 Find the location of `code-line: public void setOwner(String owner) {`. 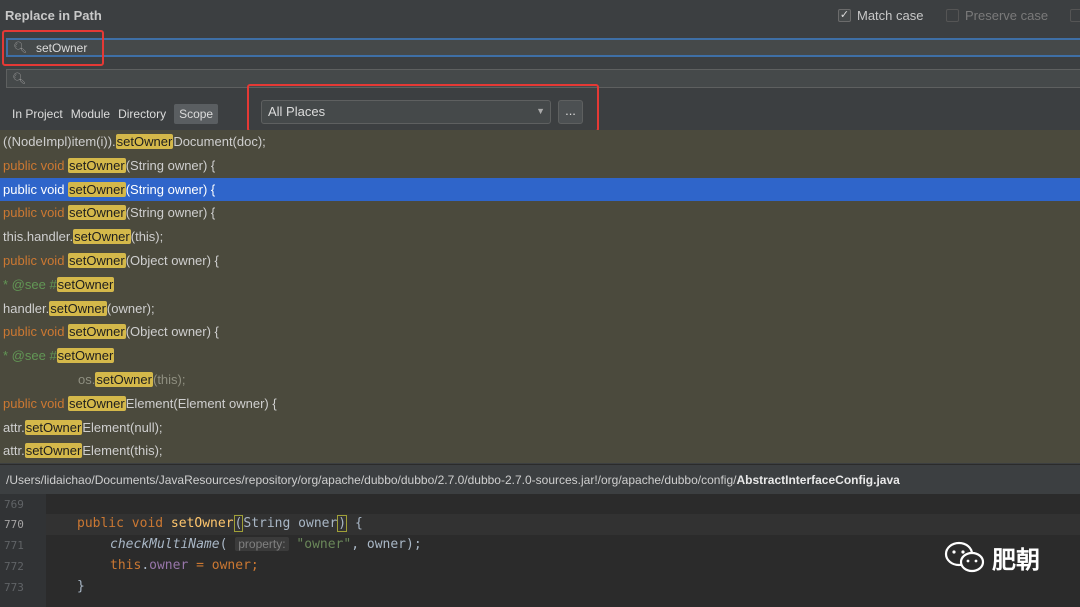

code-line: public void setOwner(String owner) { is located at coordinates (220, 523).